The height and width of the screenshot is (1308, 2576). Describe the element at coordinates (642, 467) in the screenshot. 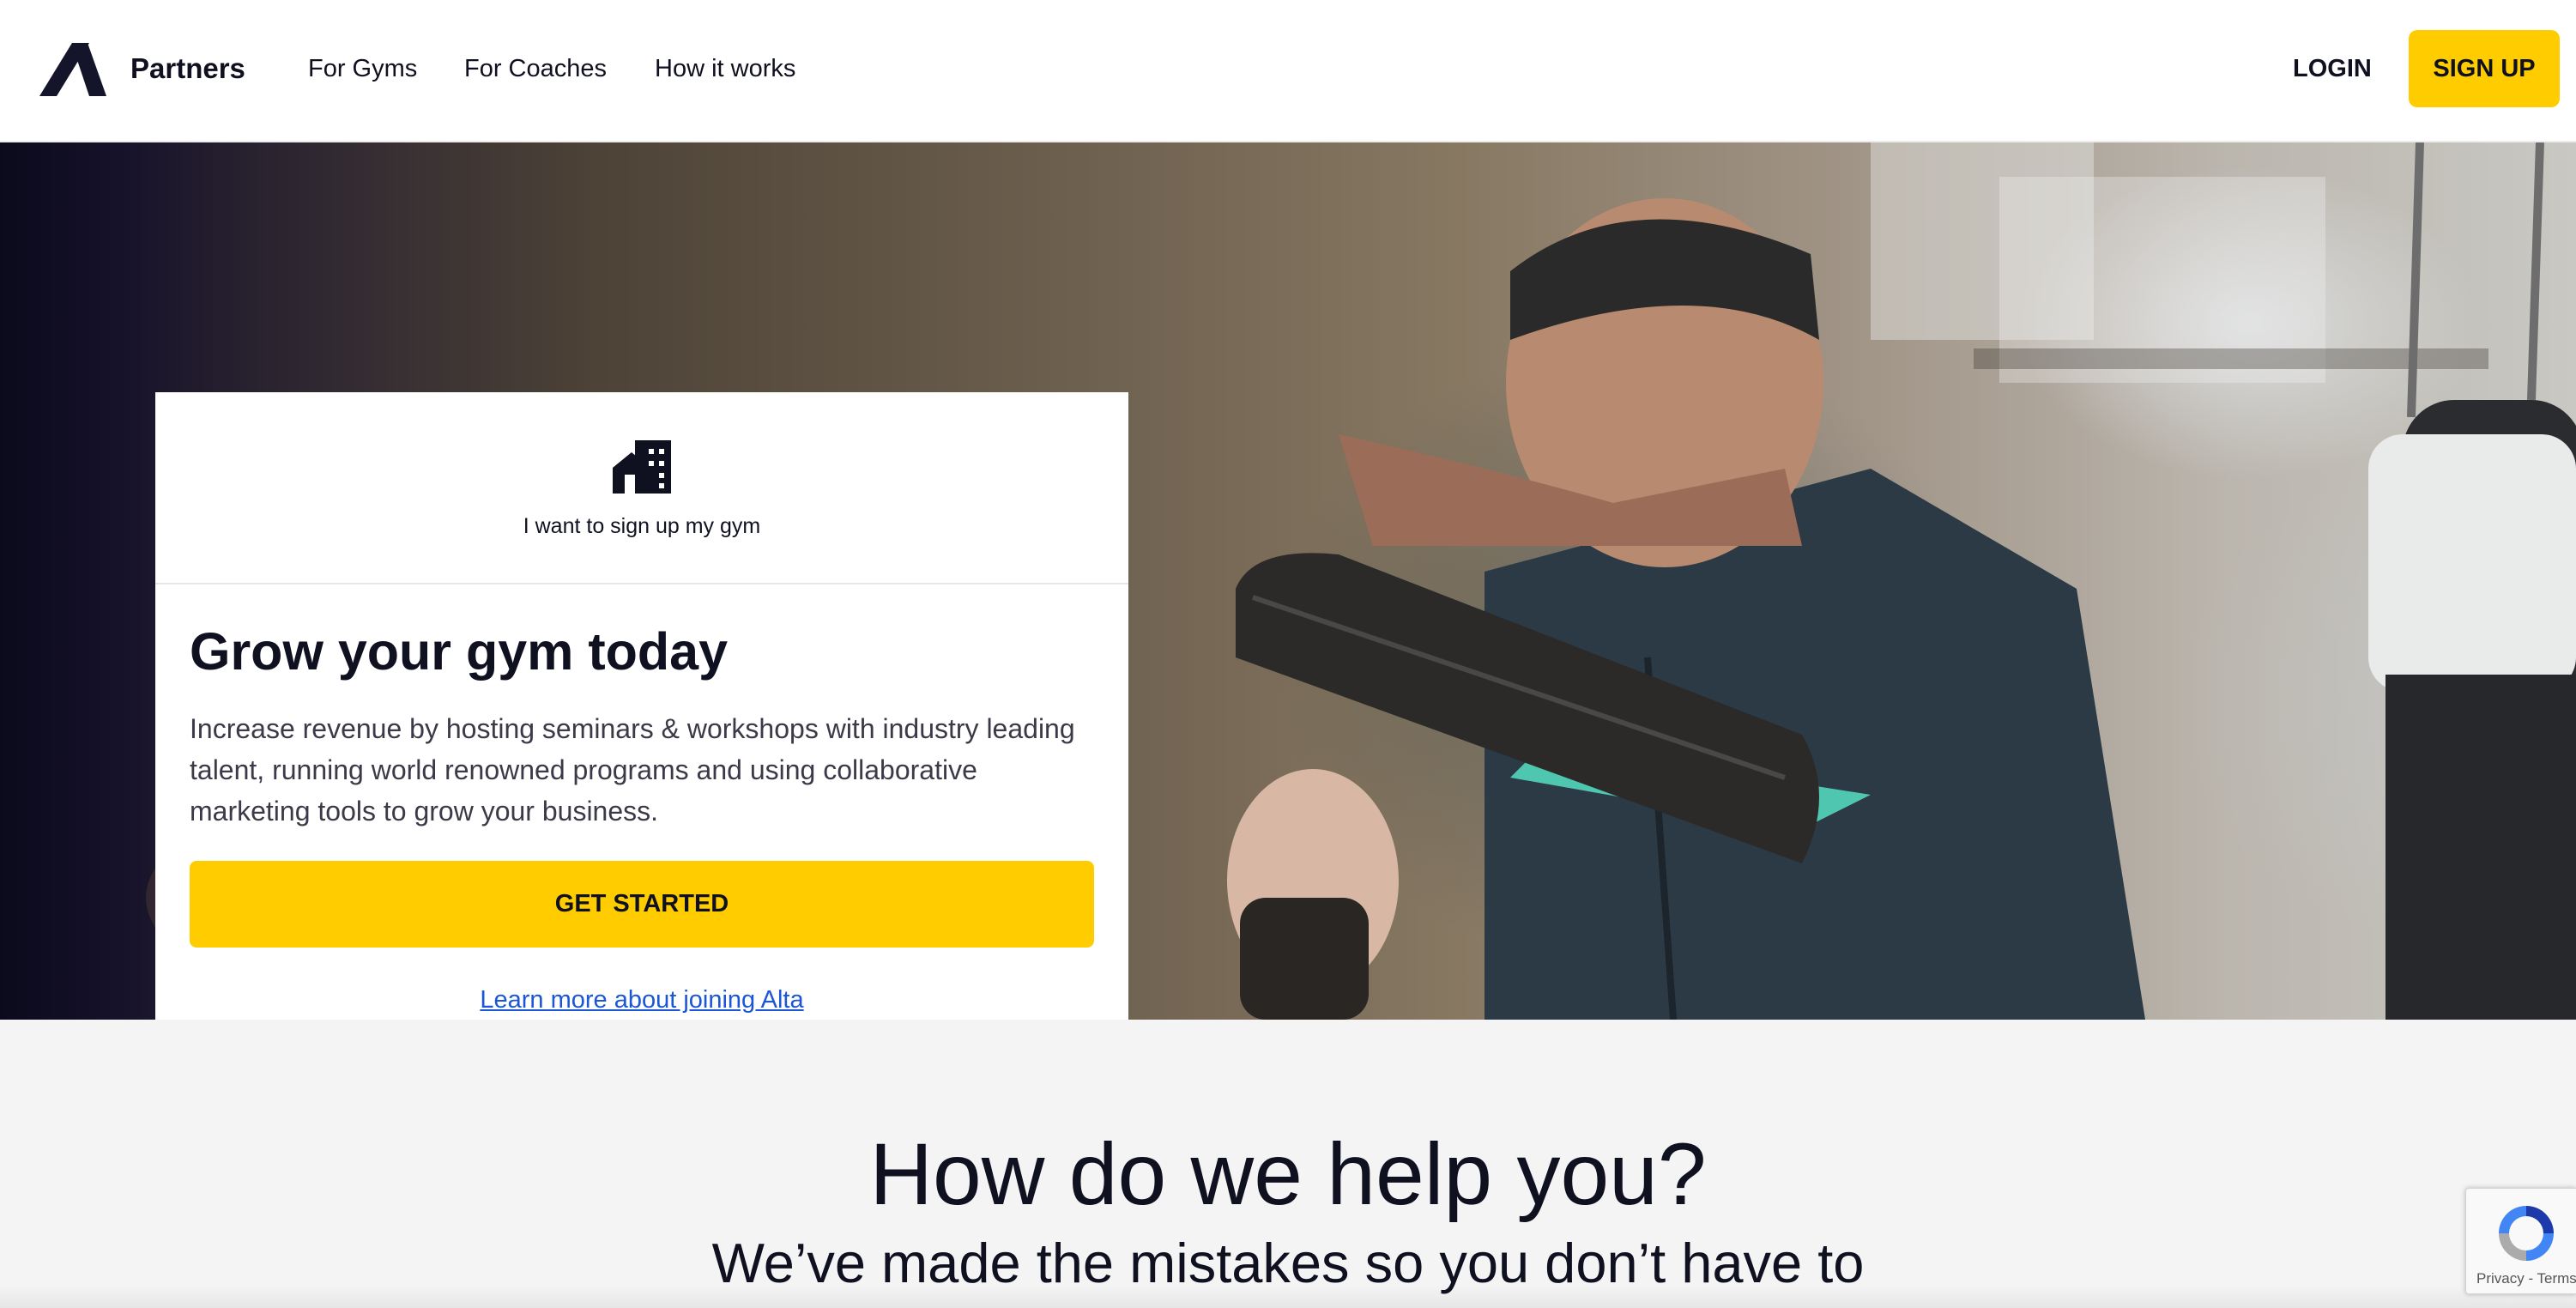

I see `building-icon` at that location.